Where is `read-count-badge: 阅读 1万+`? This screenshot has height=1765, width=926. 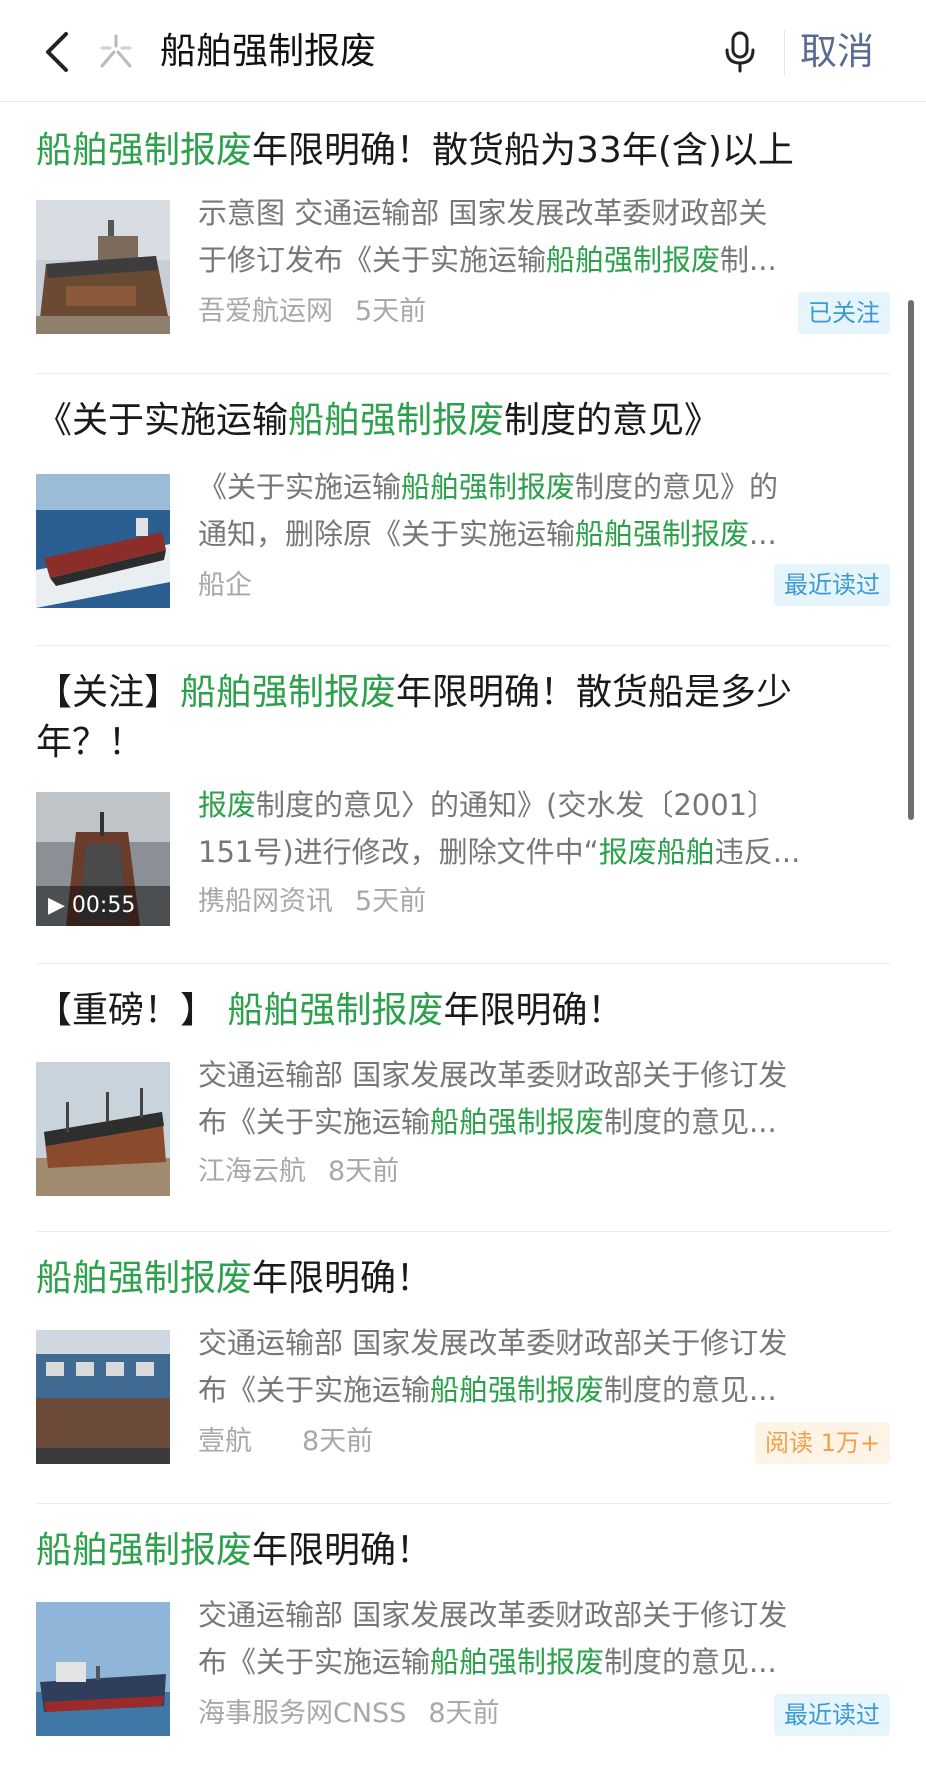 read-count-badge: 阅读 1万+ is located at coordinates (822, 1443).